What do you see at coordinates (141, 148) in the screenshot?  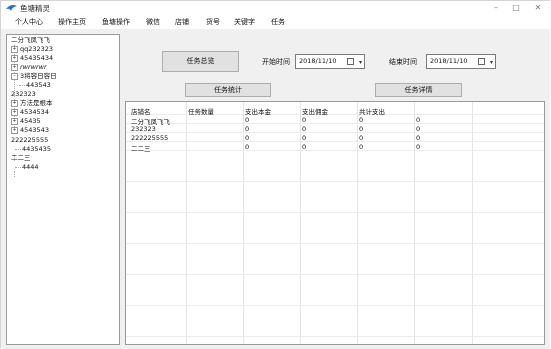 I see `table-row-cell: 二二三` at bounding box center [141, 148].